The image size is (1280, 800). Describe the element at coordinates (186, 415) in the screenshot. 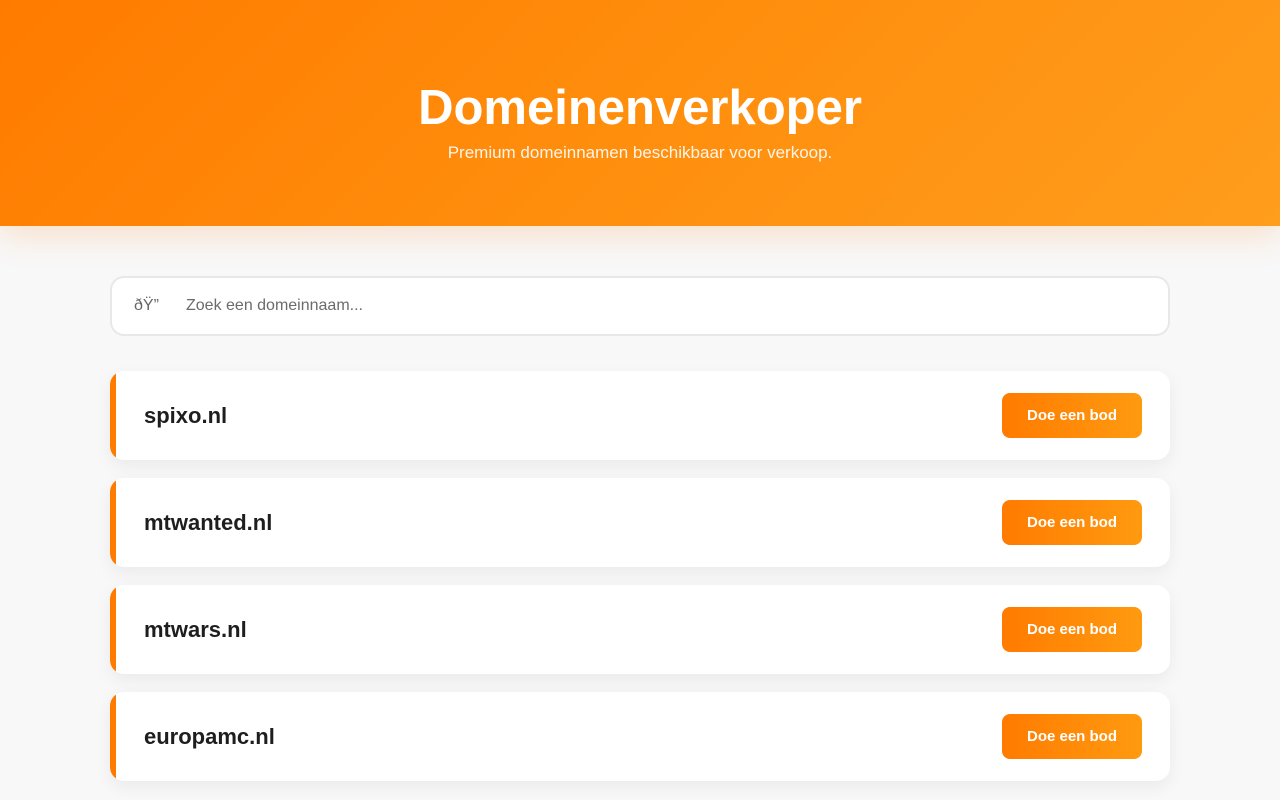

I see `domain-name: spixo.nl` at that location.